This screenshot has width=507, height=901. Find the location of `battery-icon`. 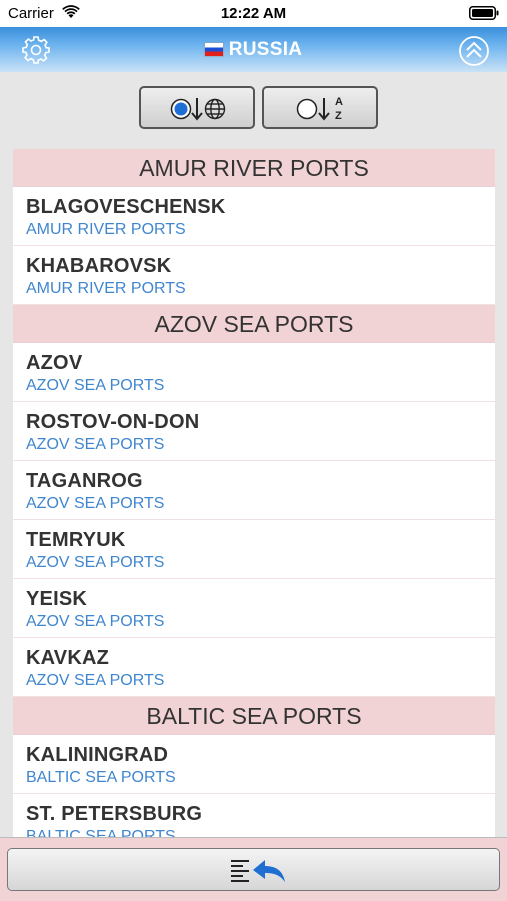

battery-icon is located at coordinates (484, 13).